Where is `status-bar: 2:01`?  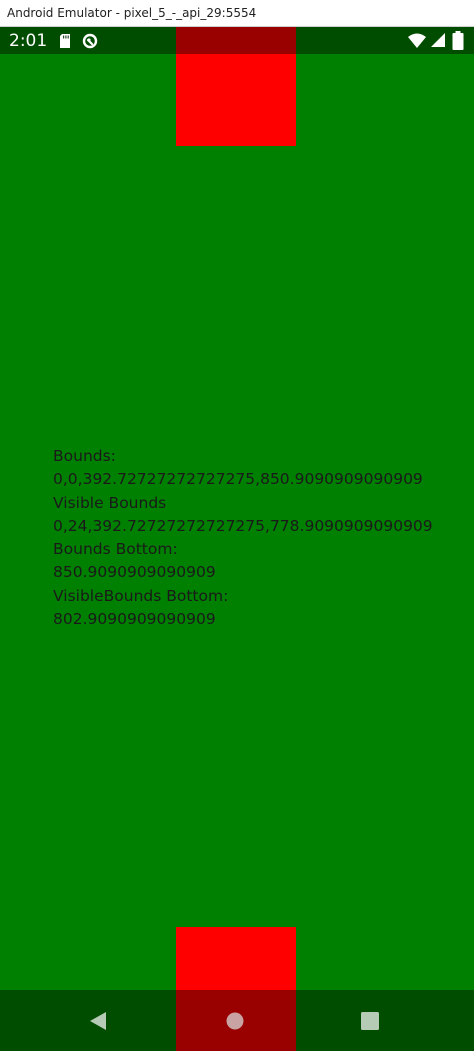 status-bar: 2:01 is located at coordinates (237, 40).